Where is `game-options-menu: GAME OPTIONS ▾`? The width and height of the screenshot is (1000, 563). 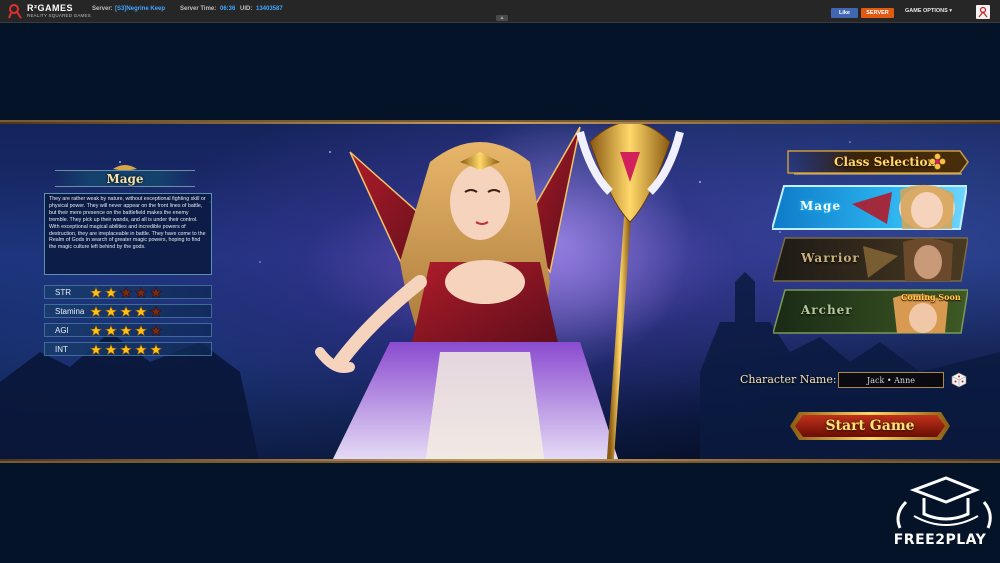 game-options-menu: GAME OPTIONS ▾ is located at coordinates (928, 11).